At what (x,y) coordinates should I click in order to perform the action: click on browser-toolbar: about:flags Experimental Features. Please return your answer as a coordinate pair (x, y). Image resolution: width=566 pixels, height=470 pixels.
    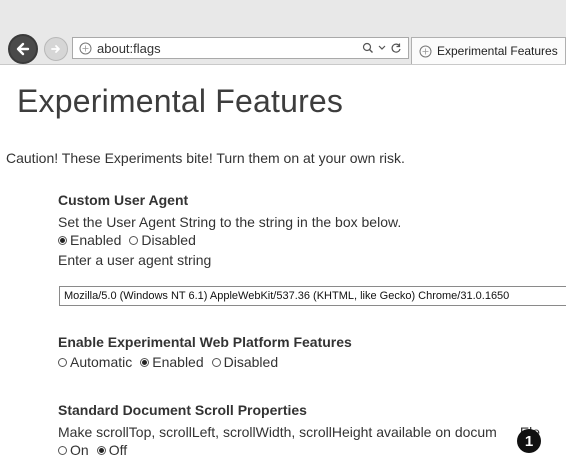
    Looking at the image, I should click on (283, 32).